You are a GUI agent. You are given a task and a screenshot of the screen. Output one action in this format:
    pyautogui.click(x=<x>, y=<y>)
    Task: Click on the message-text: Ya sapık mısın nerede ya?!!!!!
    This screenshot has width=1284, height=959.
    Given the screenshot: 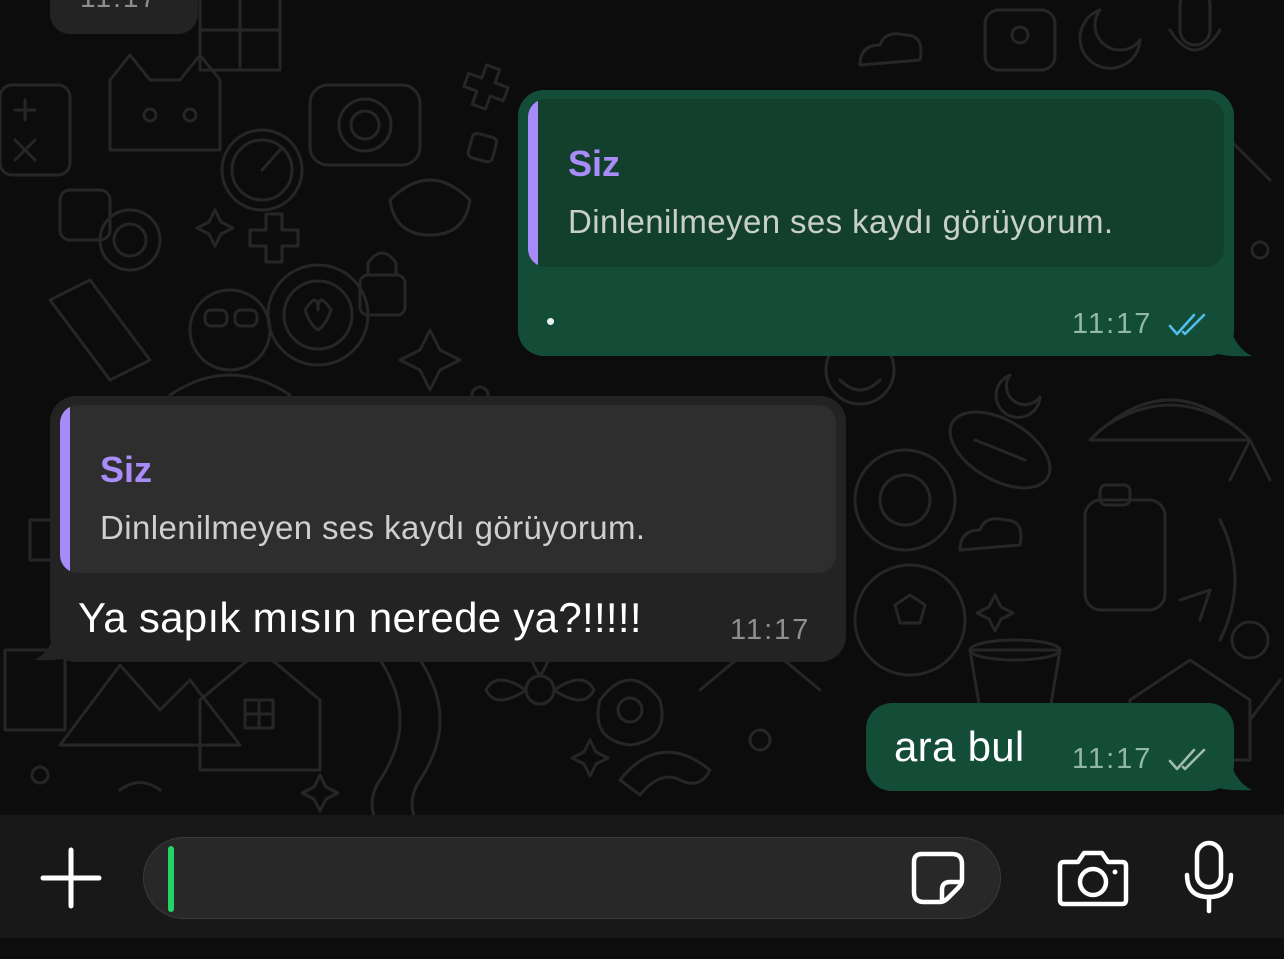 What is the action you would take?
    pyautogui.click(x=360, y=617)
    